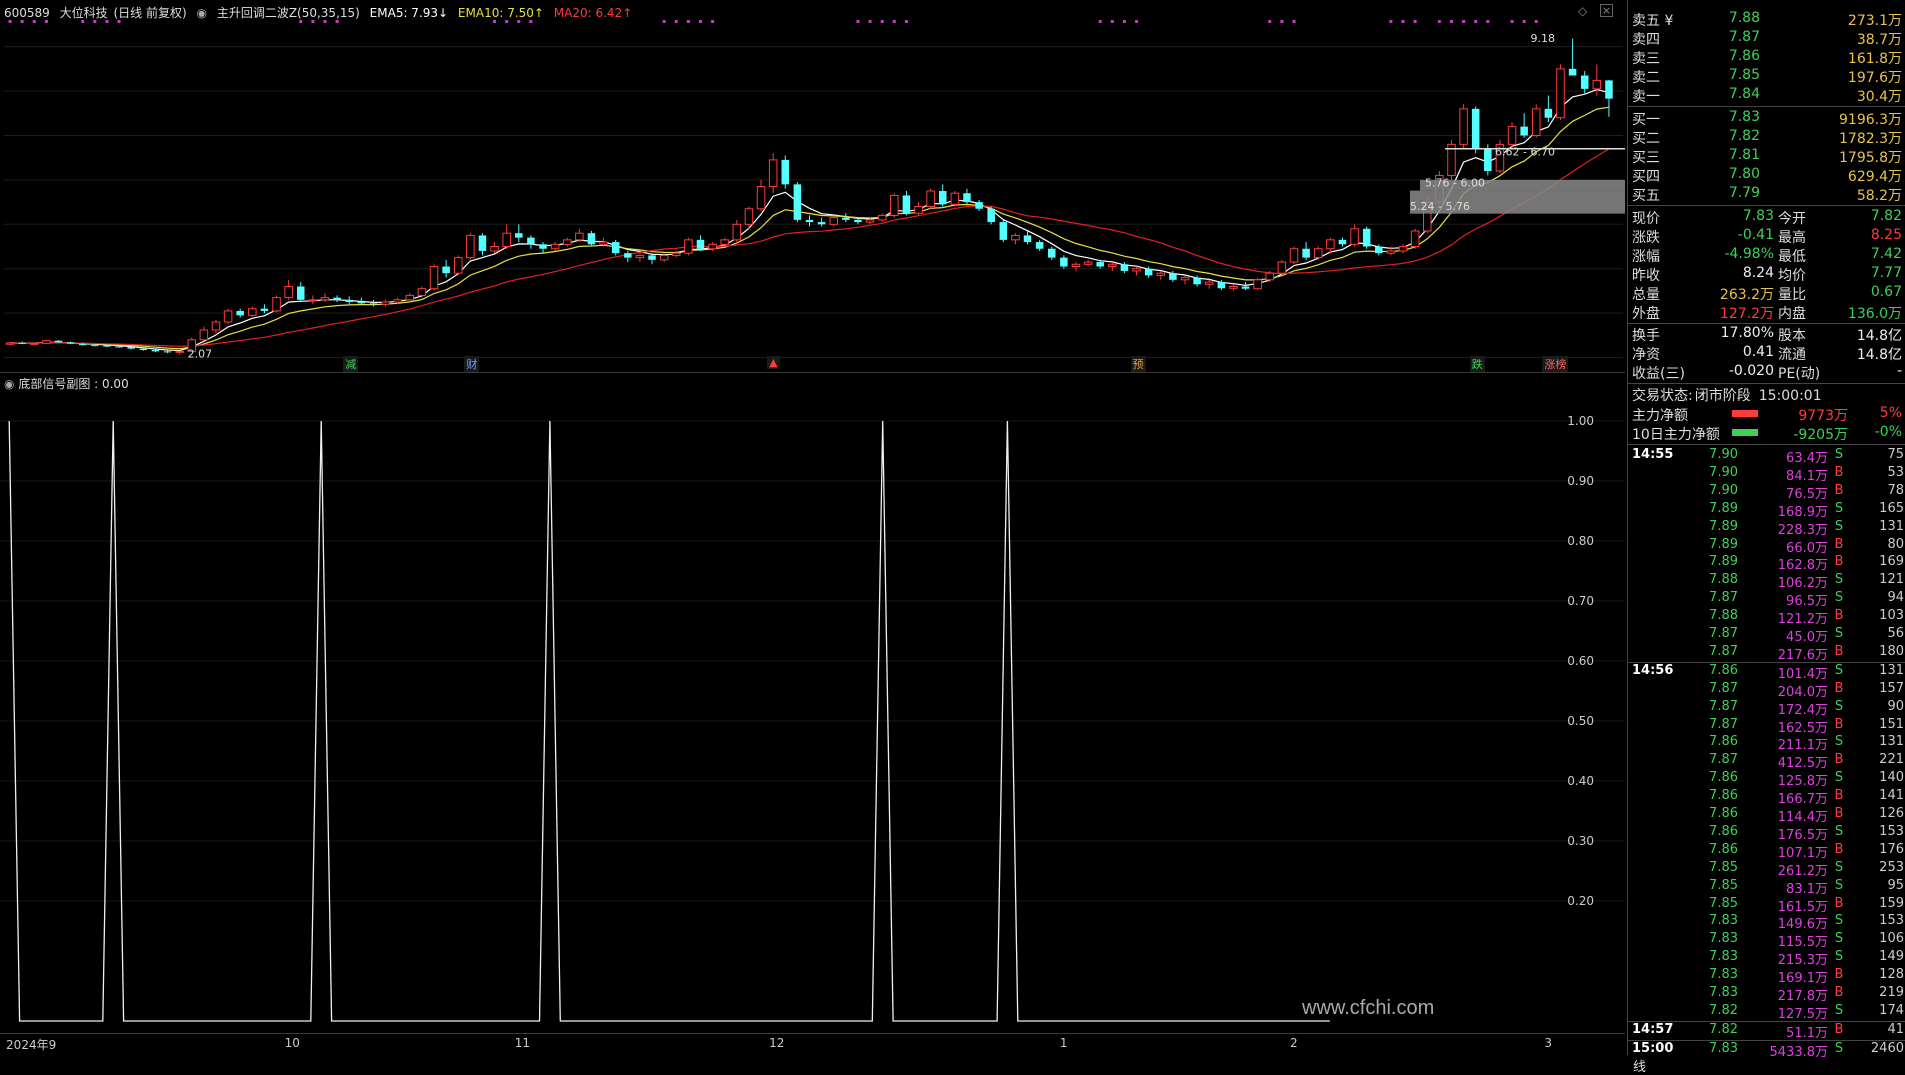 The height and width of the screenshot is (1075, 1905). What do you see at coordinates (1766, 175) in the screenshot?
I see `bid-row: 买四 7.80 629.4万` at bounding box center [1766, 175].